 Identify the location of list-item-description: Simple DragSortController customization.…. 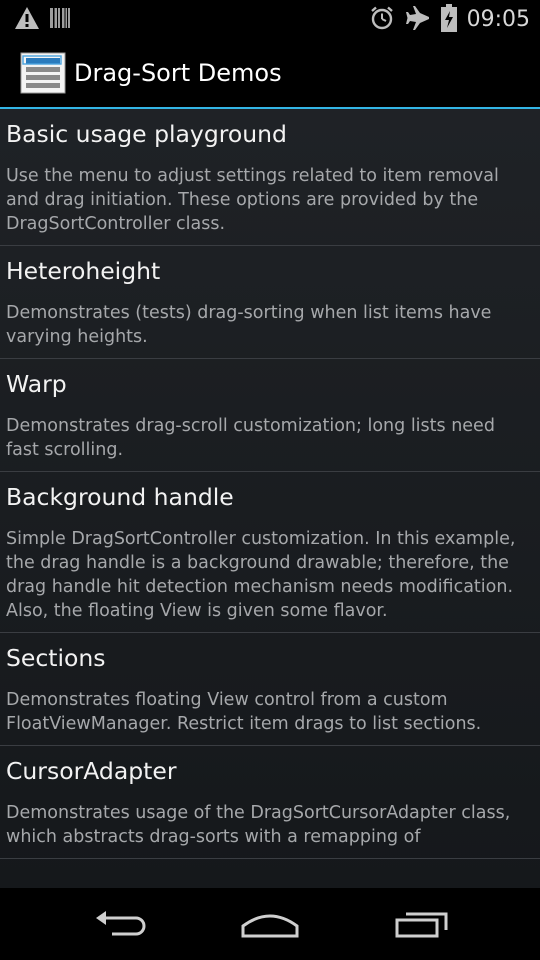
(261, 575).